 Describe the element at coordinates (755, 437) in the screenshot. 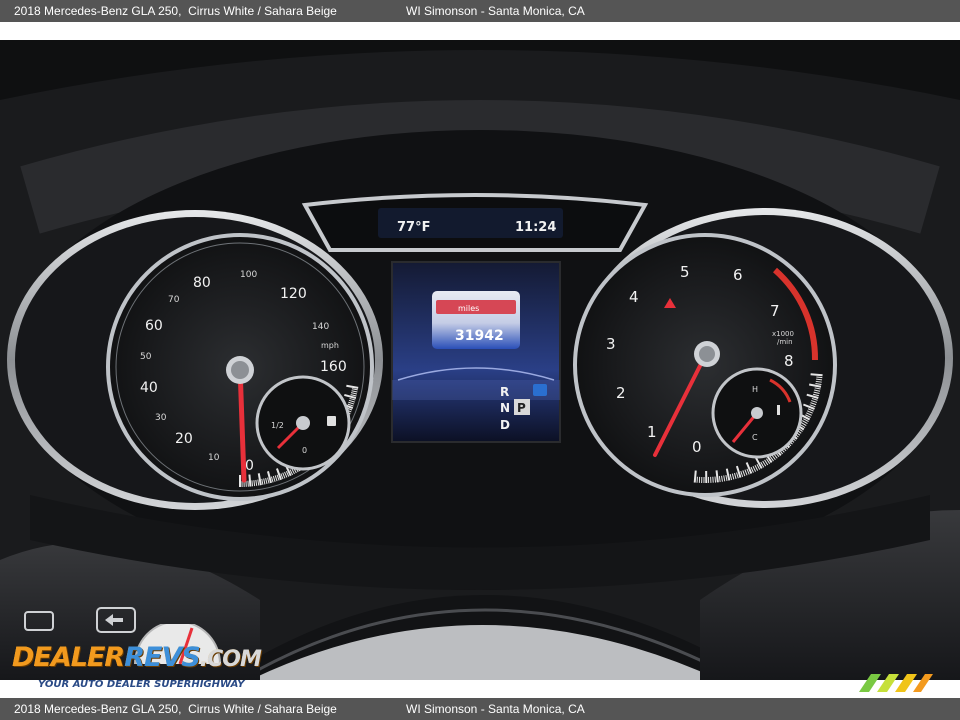

I see `temp-cold-label: C` at that location.